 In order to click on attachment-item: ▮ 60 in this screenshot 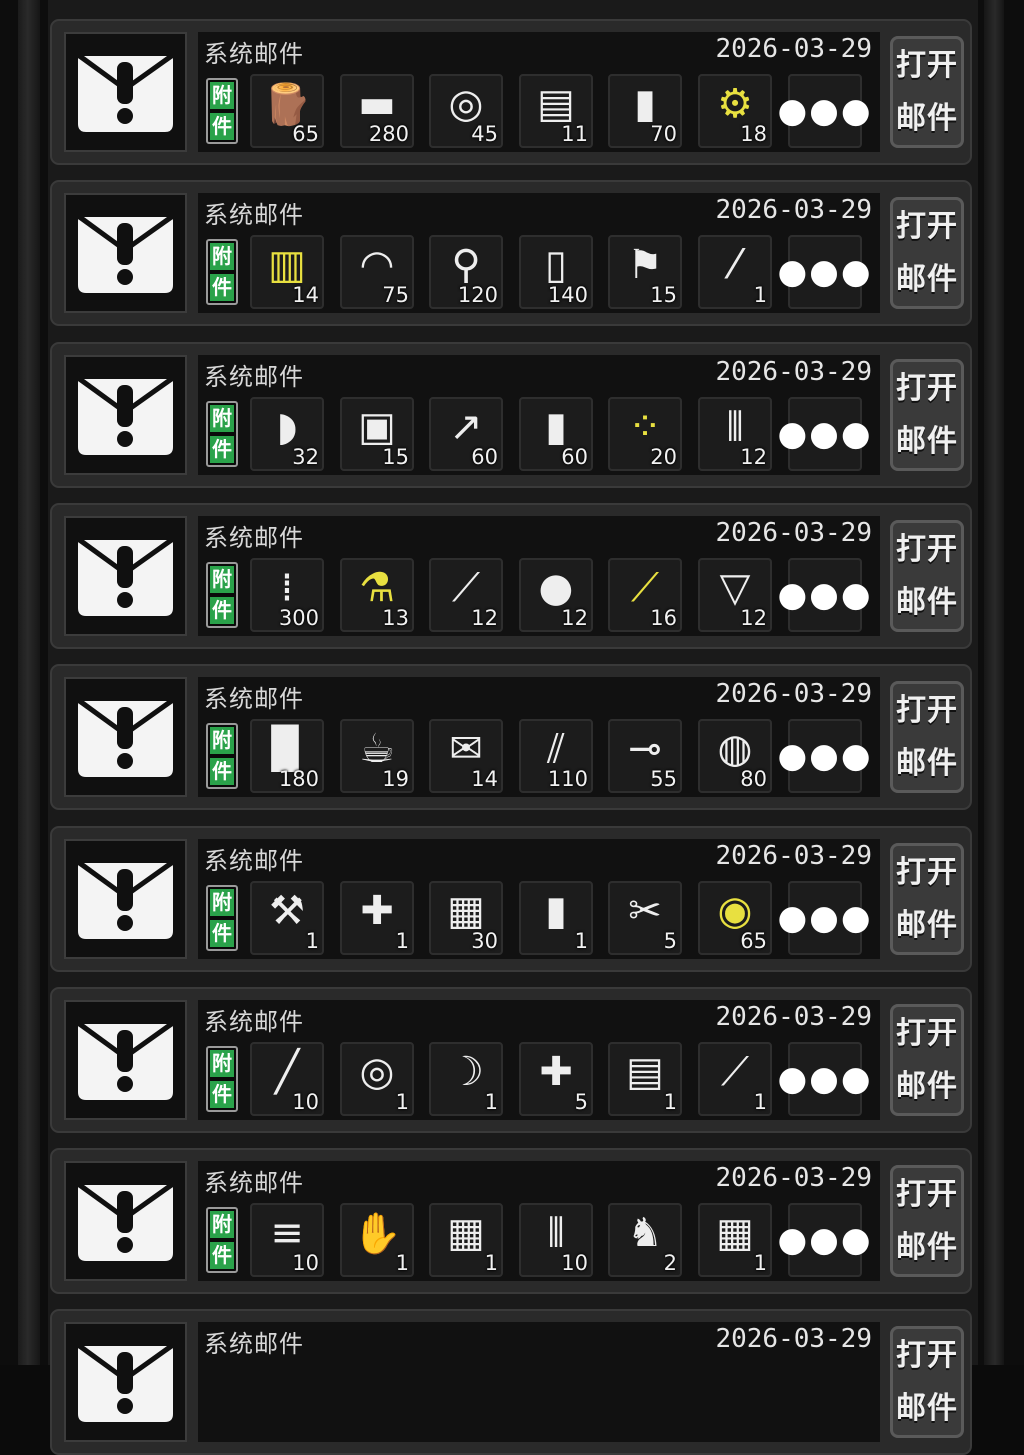, I will do `click(556, 434)`.